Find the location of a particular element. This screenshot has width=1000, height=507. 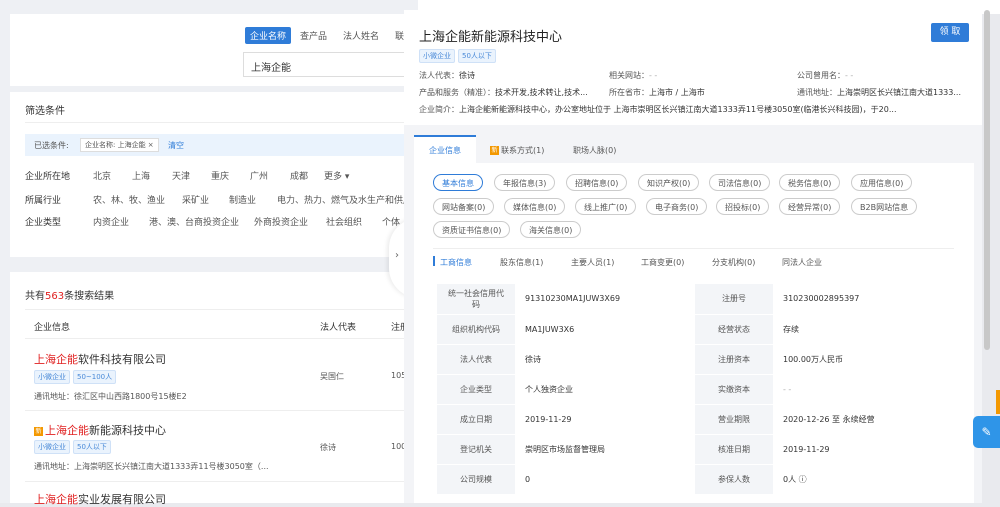

info-button: 经营异常(0) is located at coordinates (810, 206).